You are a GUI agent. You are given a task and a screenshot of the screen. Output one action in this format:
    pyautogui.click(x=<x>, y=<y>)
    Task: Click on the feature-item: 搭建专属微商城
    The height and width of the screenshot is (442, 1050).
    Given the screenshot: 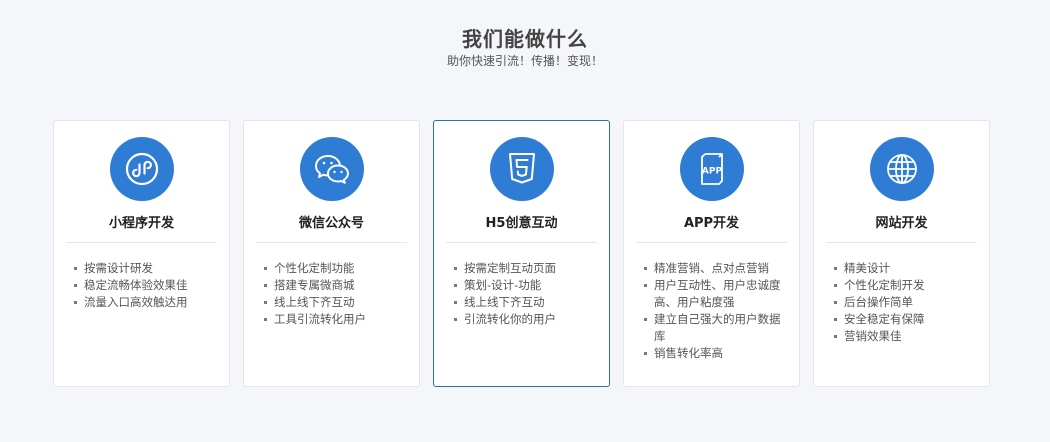 What is the action you would take?
    pyautogui.click(x=335, y=285)
    